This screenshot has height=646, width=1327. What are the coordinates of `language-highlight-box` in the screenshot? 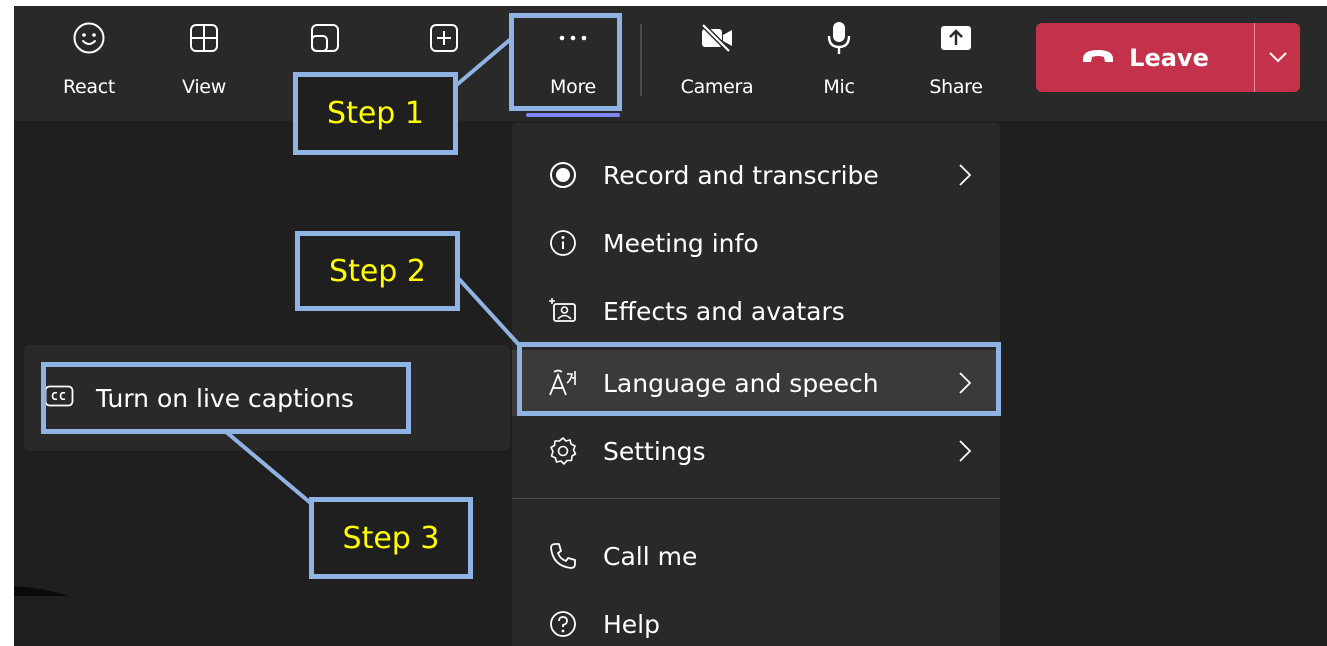 It's located at (759, 379).